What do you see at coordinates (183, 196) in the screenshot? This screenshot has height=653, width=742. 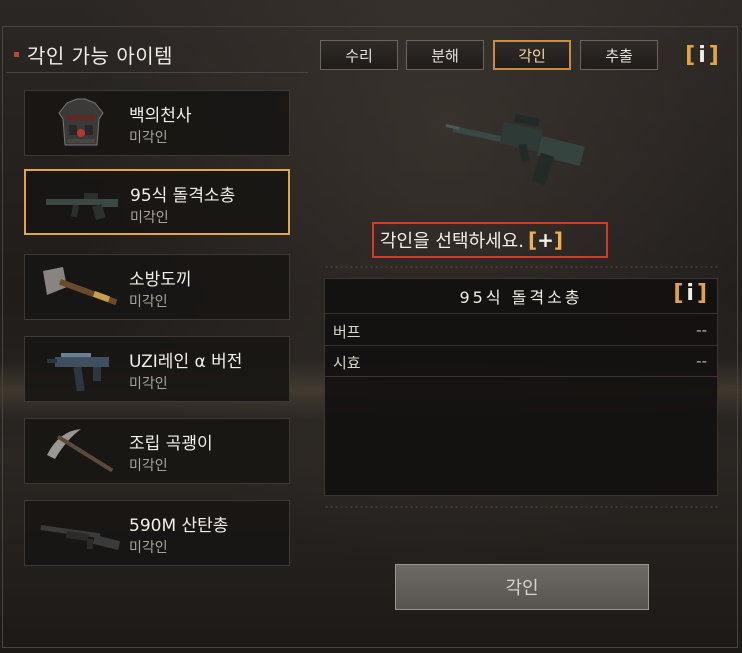 I see `item-name: 95식 돌격소총` at bounding box center [183, 196].